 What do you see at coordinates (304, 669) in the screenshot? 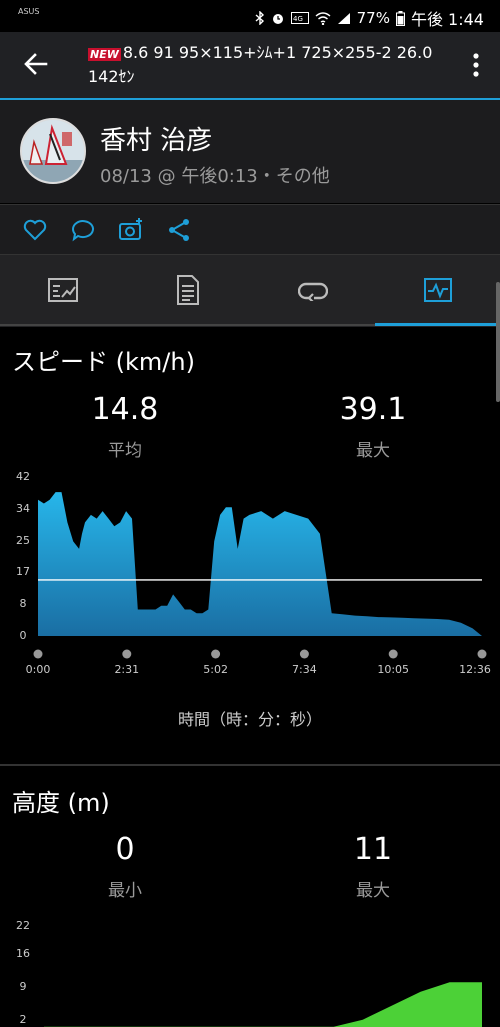
I see `x-tick-label: 7:34` at bounding box center [304, 669].